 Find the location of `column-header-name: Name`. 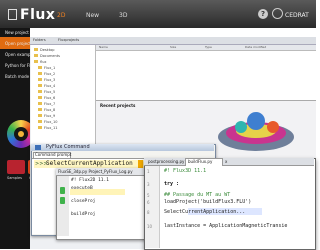

column-header-name: Name is located at coordinates (103, 47).